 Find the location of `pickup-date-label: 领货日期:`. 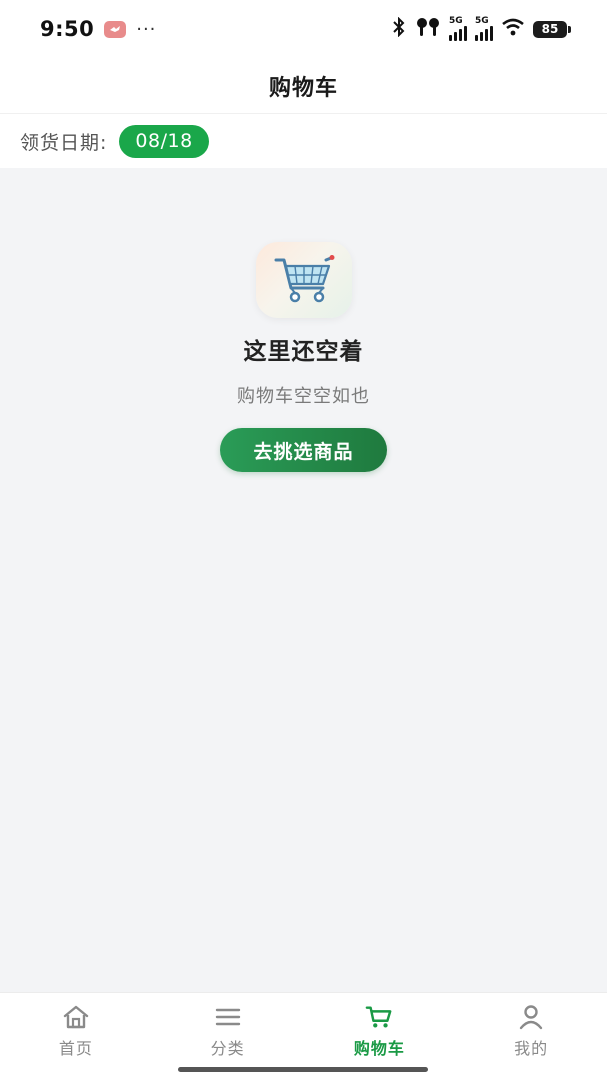

pickup-date-label: 领货日期: is located at coordinates (64, 142).